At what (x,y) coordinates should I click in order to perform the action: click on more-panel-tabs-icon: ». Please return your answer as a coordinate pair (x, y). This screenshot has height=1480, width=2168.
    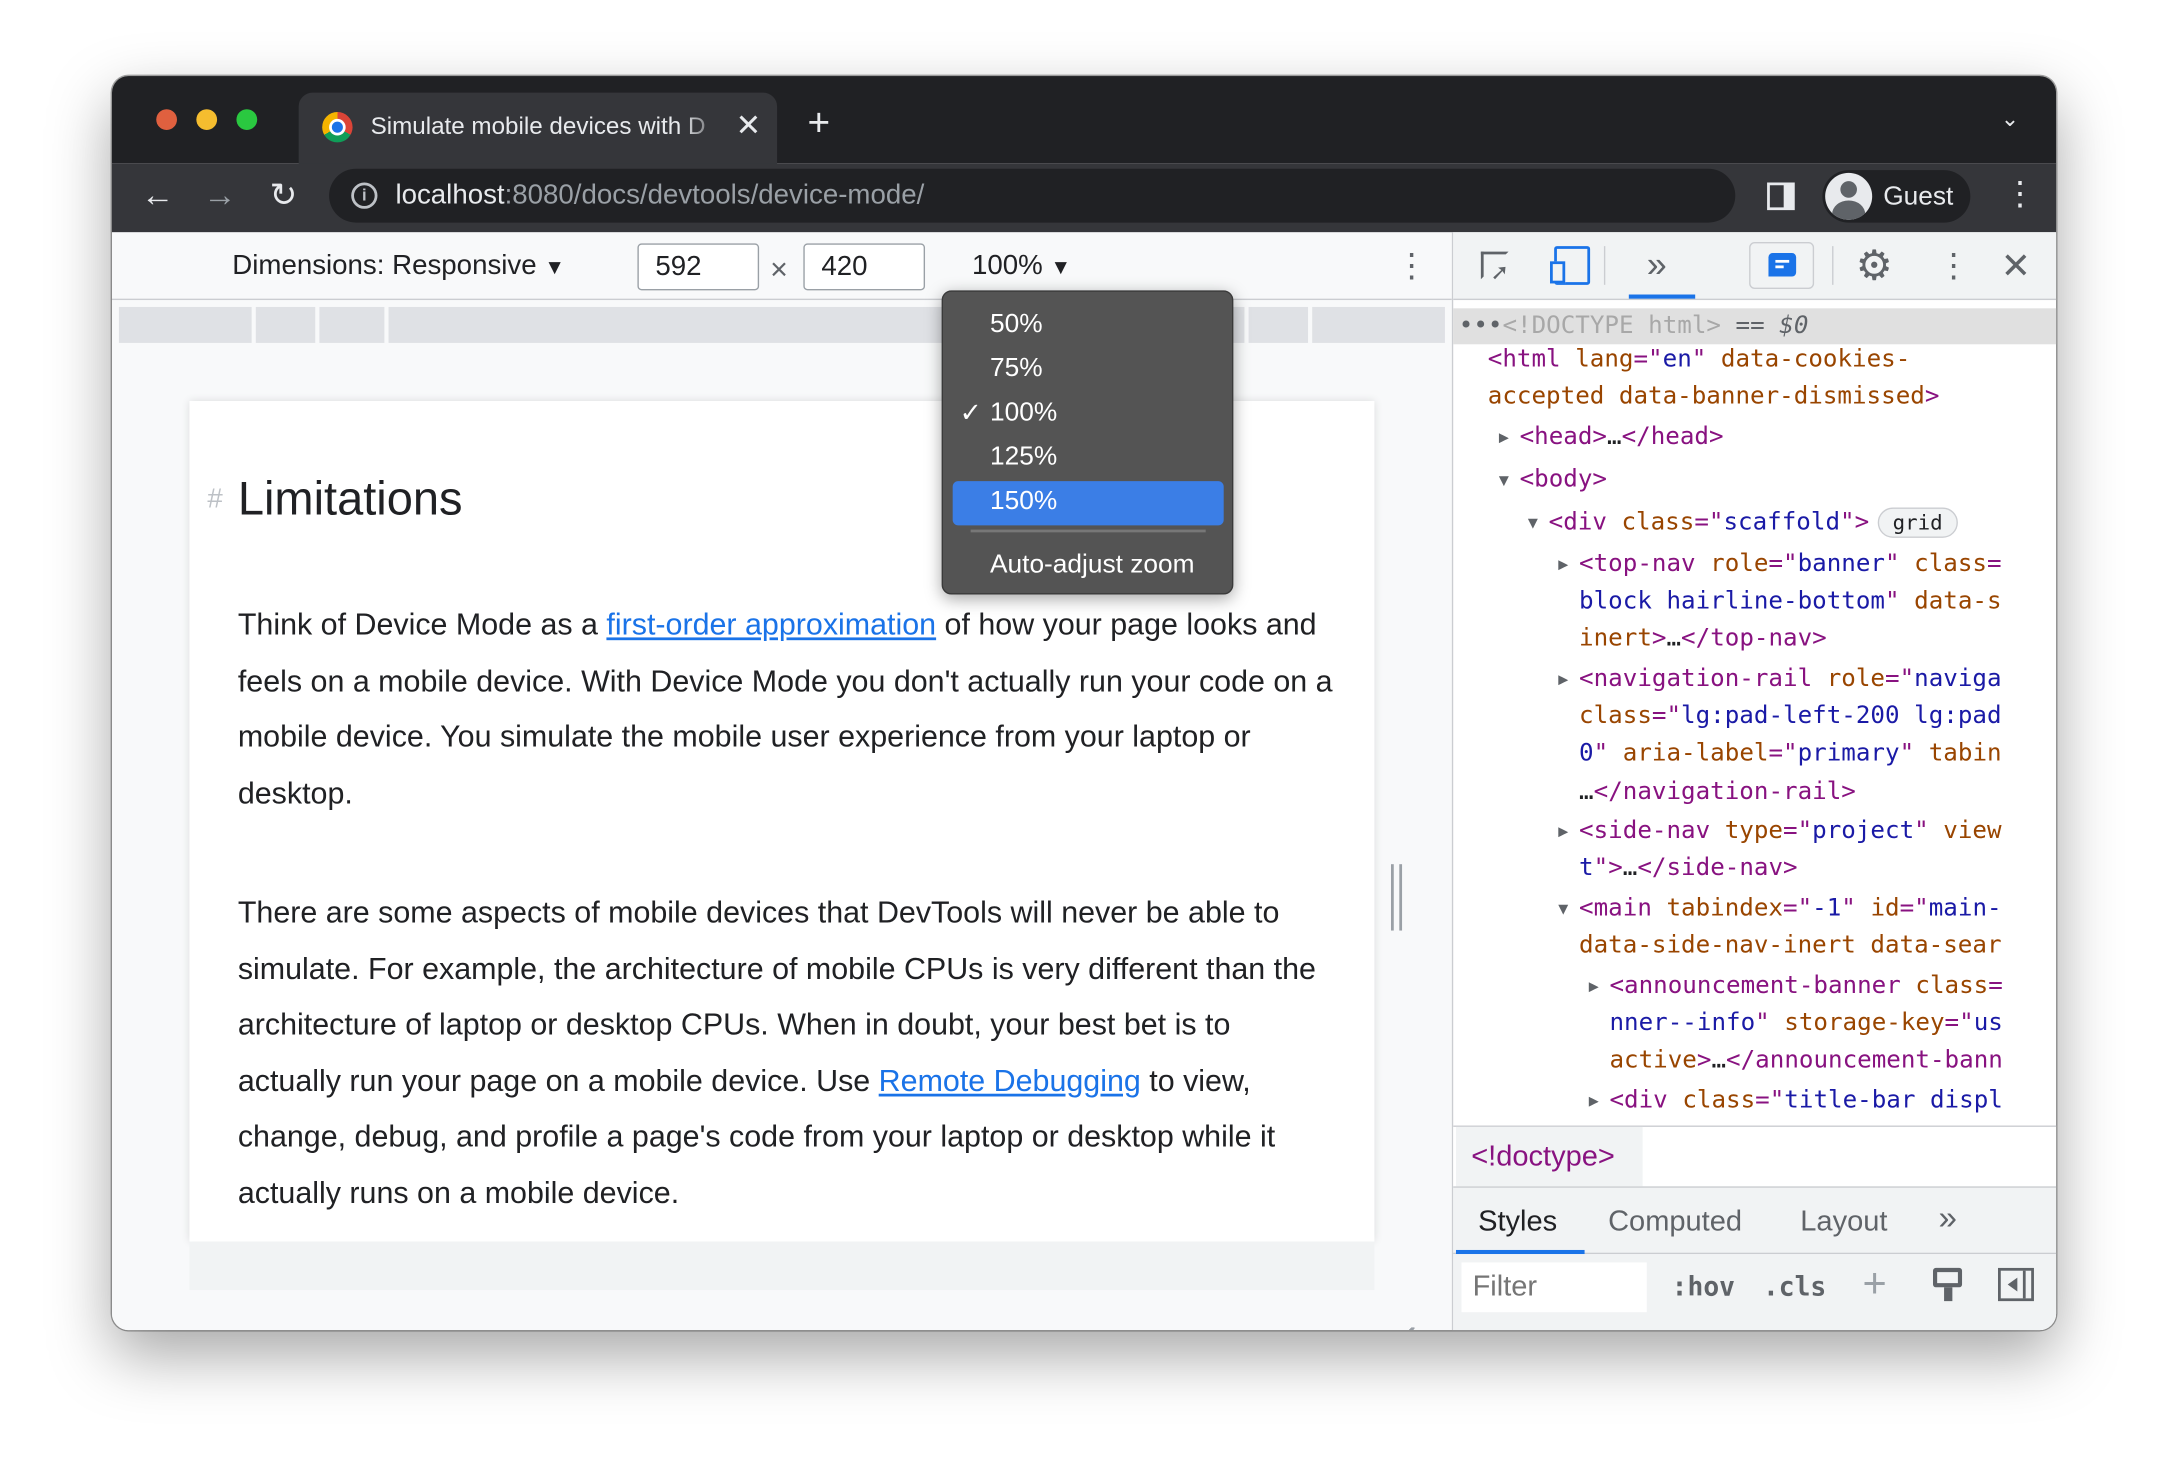
    Looking at the image, I should click on (1948, 1219).